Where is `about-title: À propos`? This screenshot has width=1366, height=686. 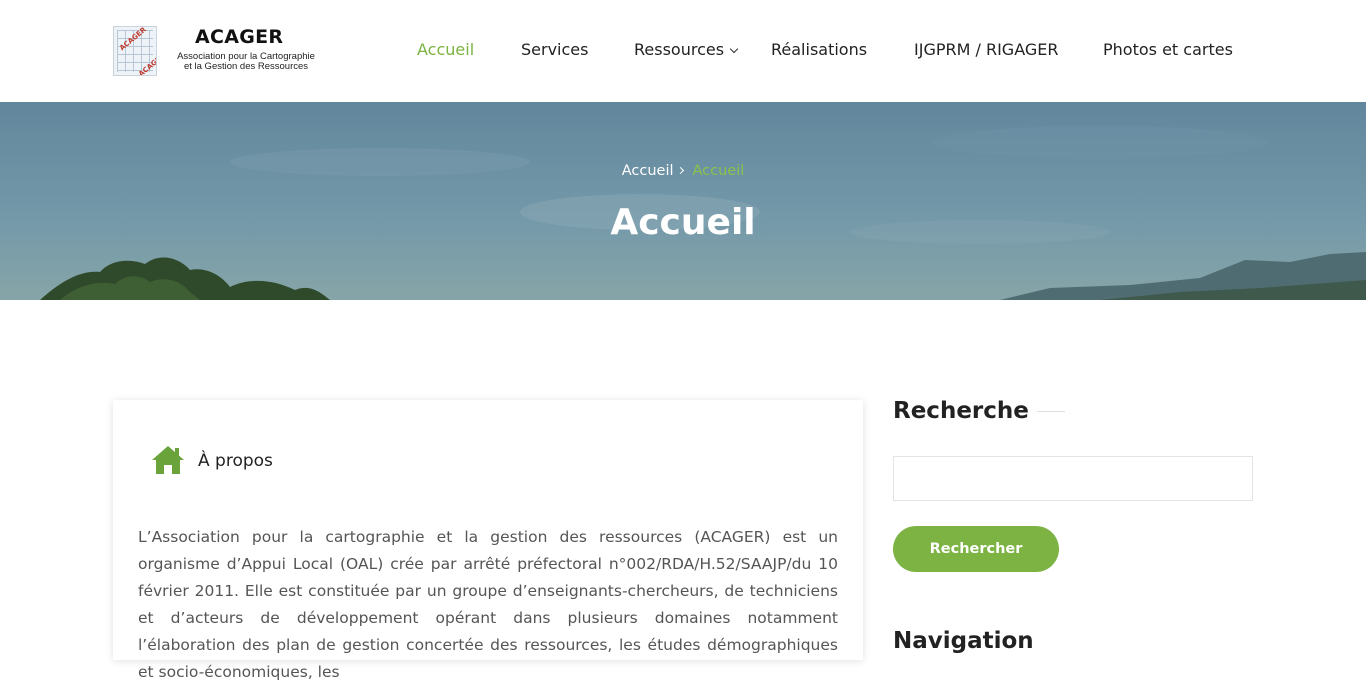
about-title: À propos is located at coordinates (235, 461).